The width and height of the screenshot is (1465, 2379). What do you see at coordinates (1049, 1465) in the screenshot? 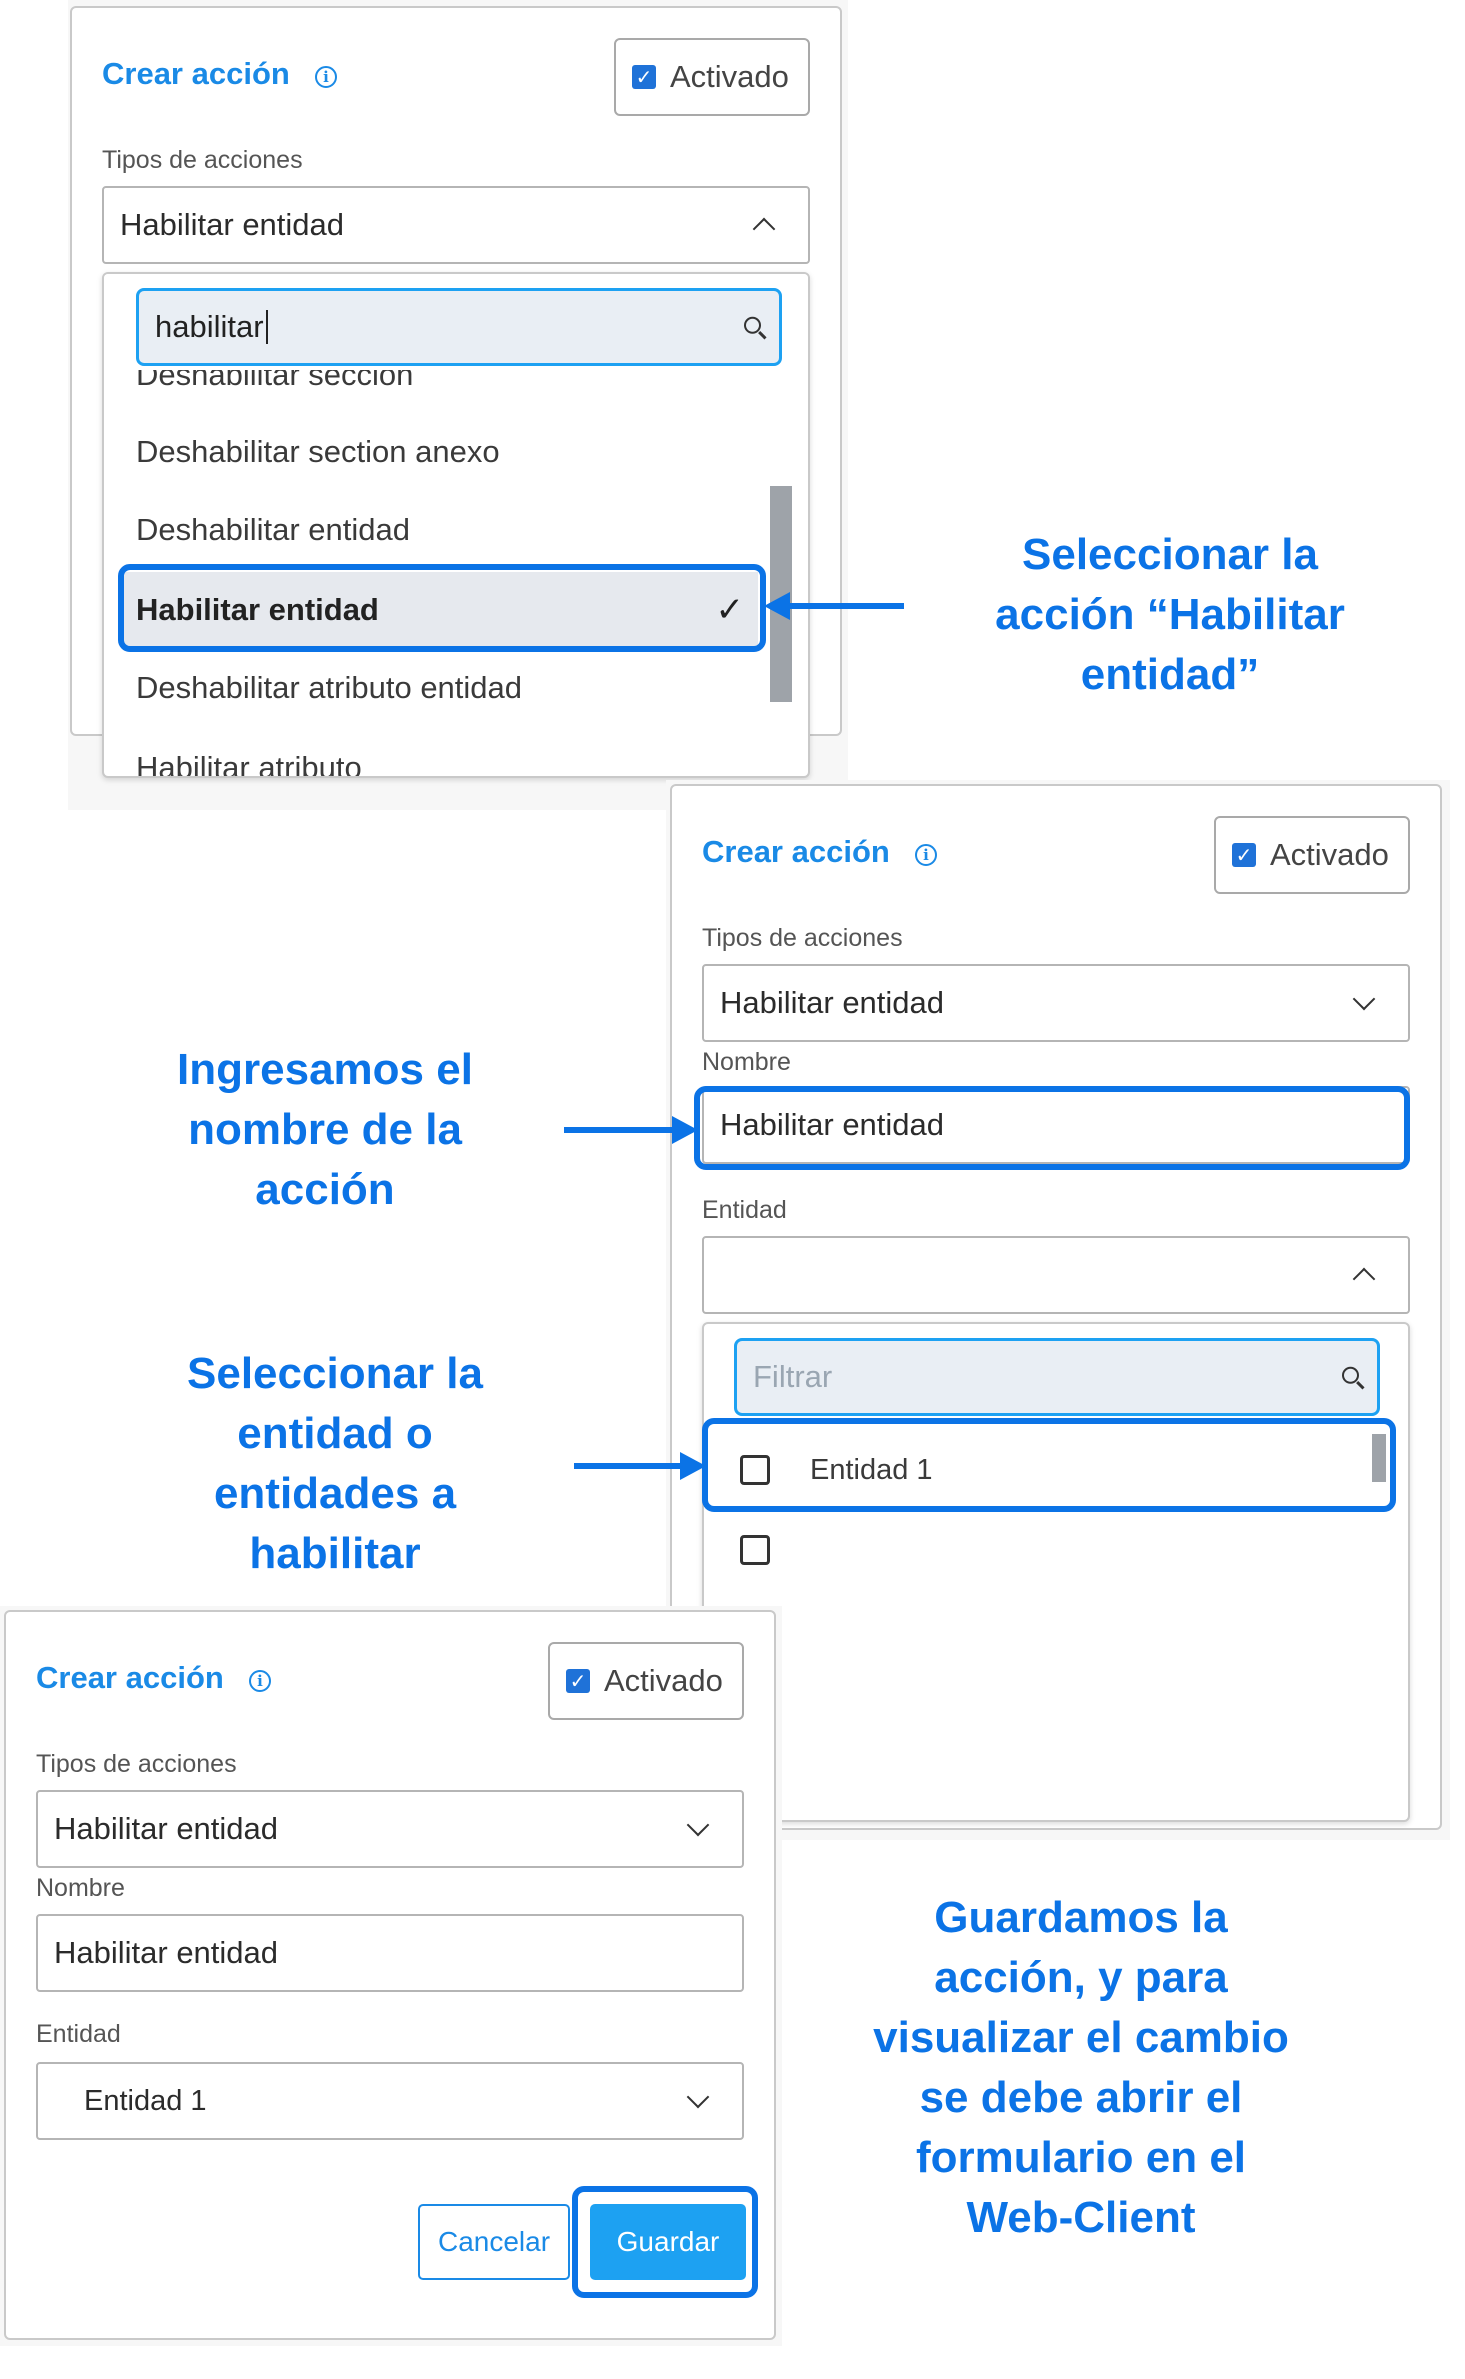
I see `highlight-entity-option` at bounding box center [1049, 1465].